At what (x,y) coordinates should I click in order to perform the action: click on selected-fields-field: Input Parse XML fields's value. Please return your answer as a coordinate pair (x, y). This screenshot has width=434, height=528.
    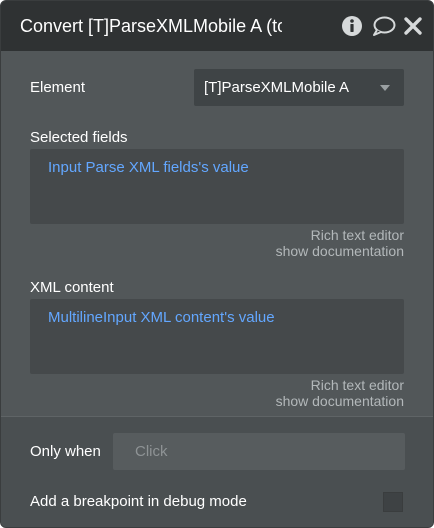
    Looking at the image, I should click on (217, 186).